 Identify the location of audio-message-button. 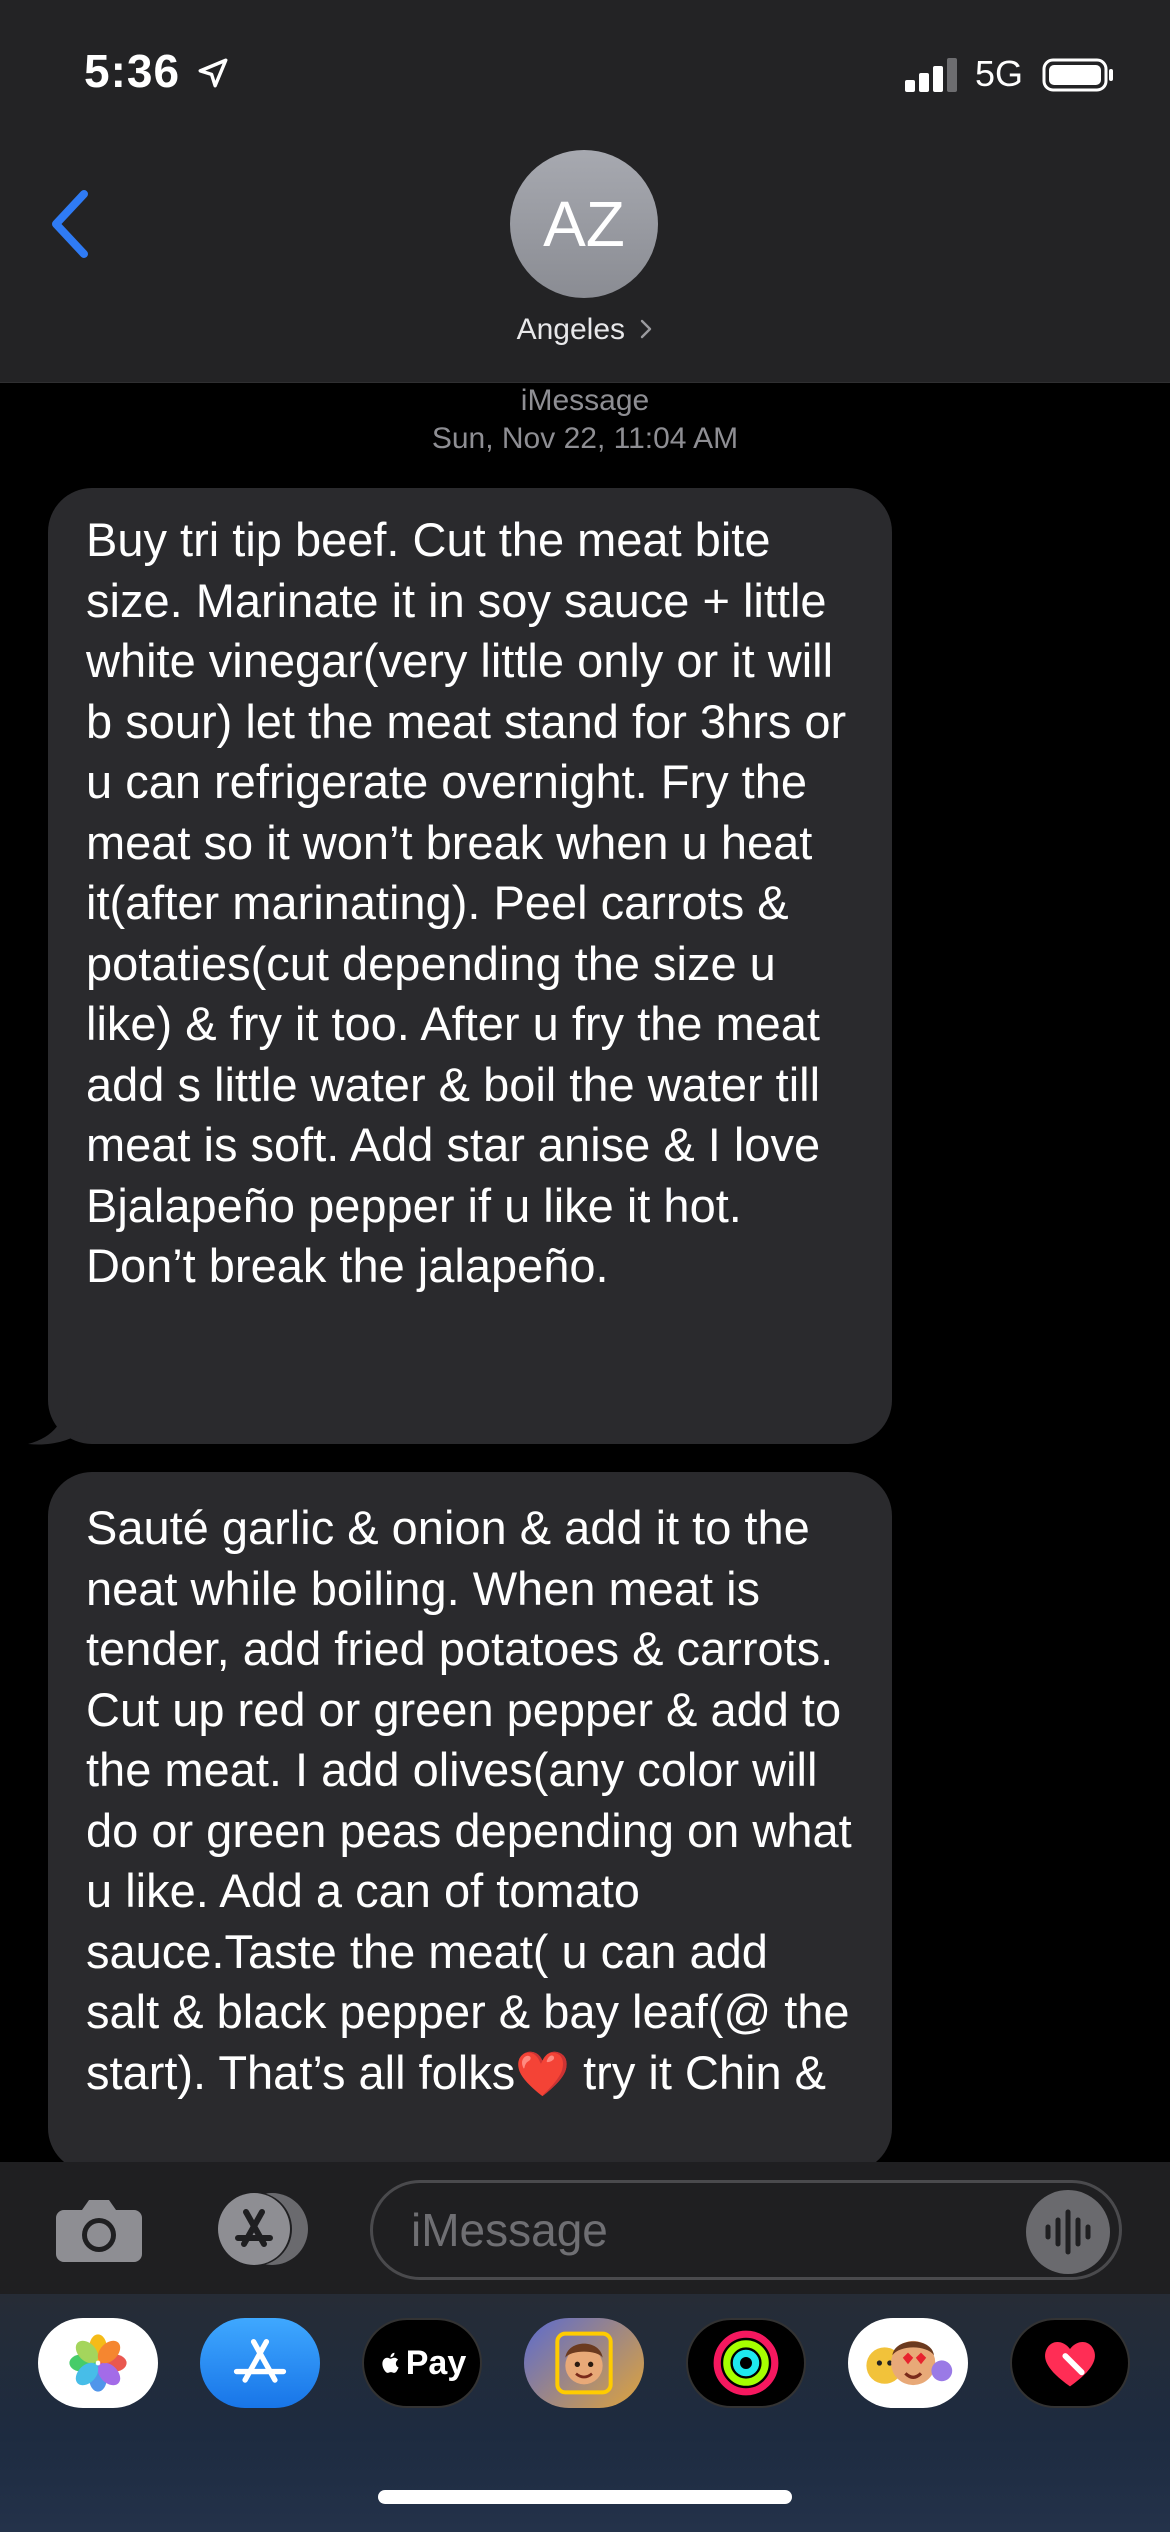
(1068, 2232).